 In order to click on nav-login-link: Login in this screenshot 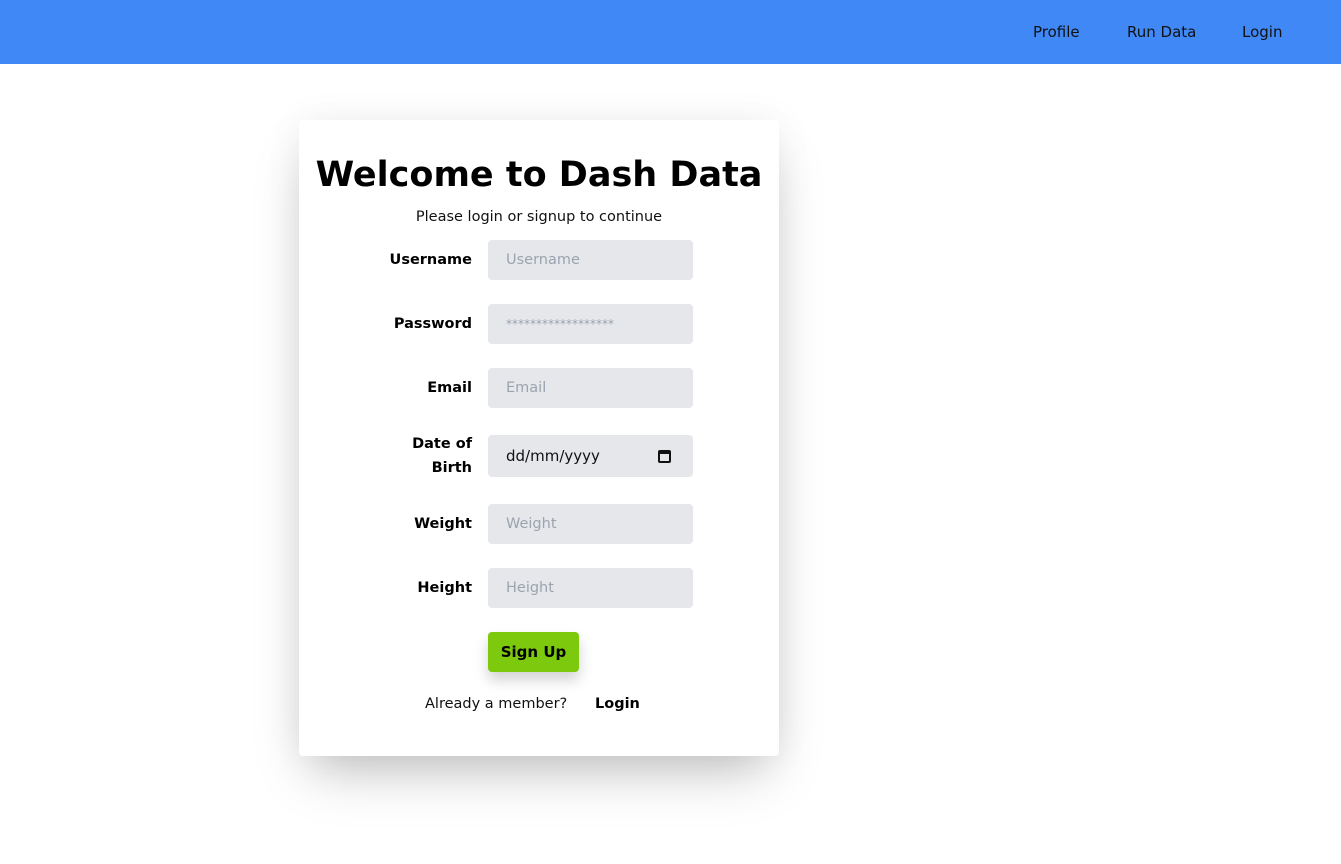, I will do `click(1262, 32)`.